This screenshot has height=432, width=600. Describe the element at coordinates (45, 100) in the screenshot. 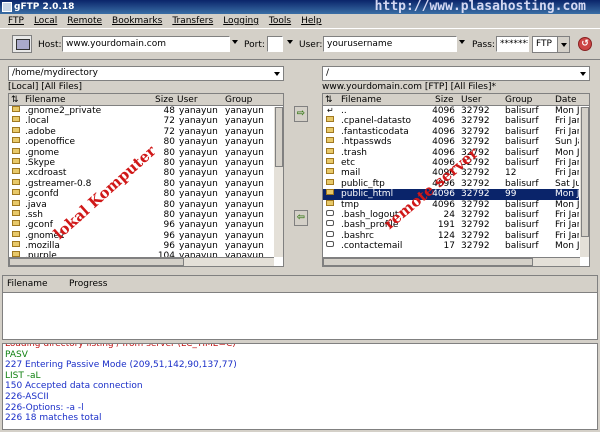

I see `local-col-filename: Filename` at that location.